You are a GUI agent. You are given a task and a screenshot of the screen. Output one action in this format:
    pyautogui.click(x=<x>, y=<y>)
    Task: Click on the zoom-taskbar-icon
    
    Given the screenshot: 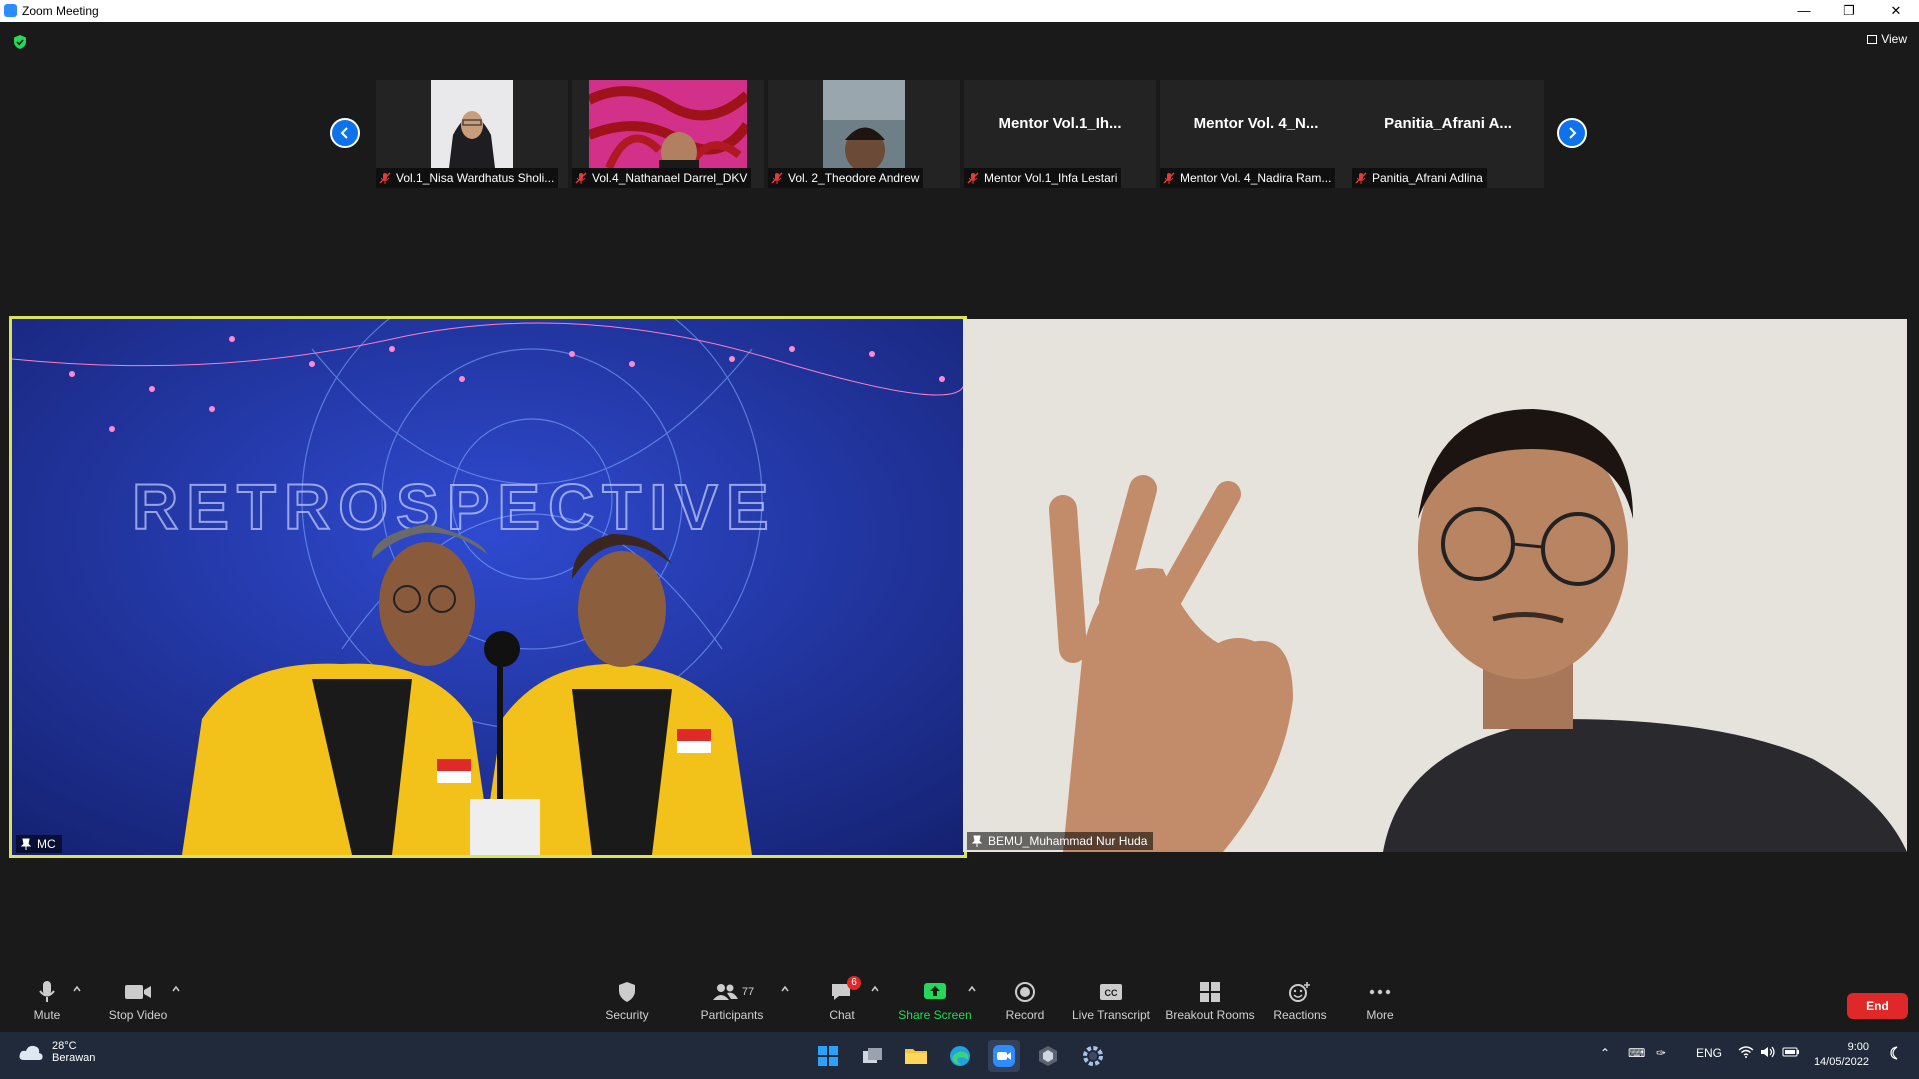 What is the action you would take?
    pyautogui.click(x=1004, y=1056)
    